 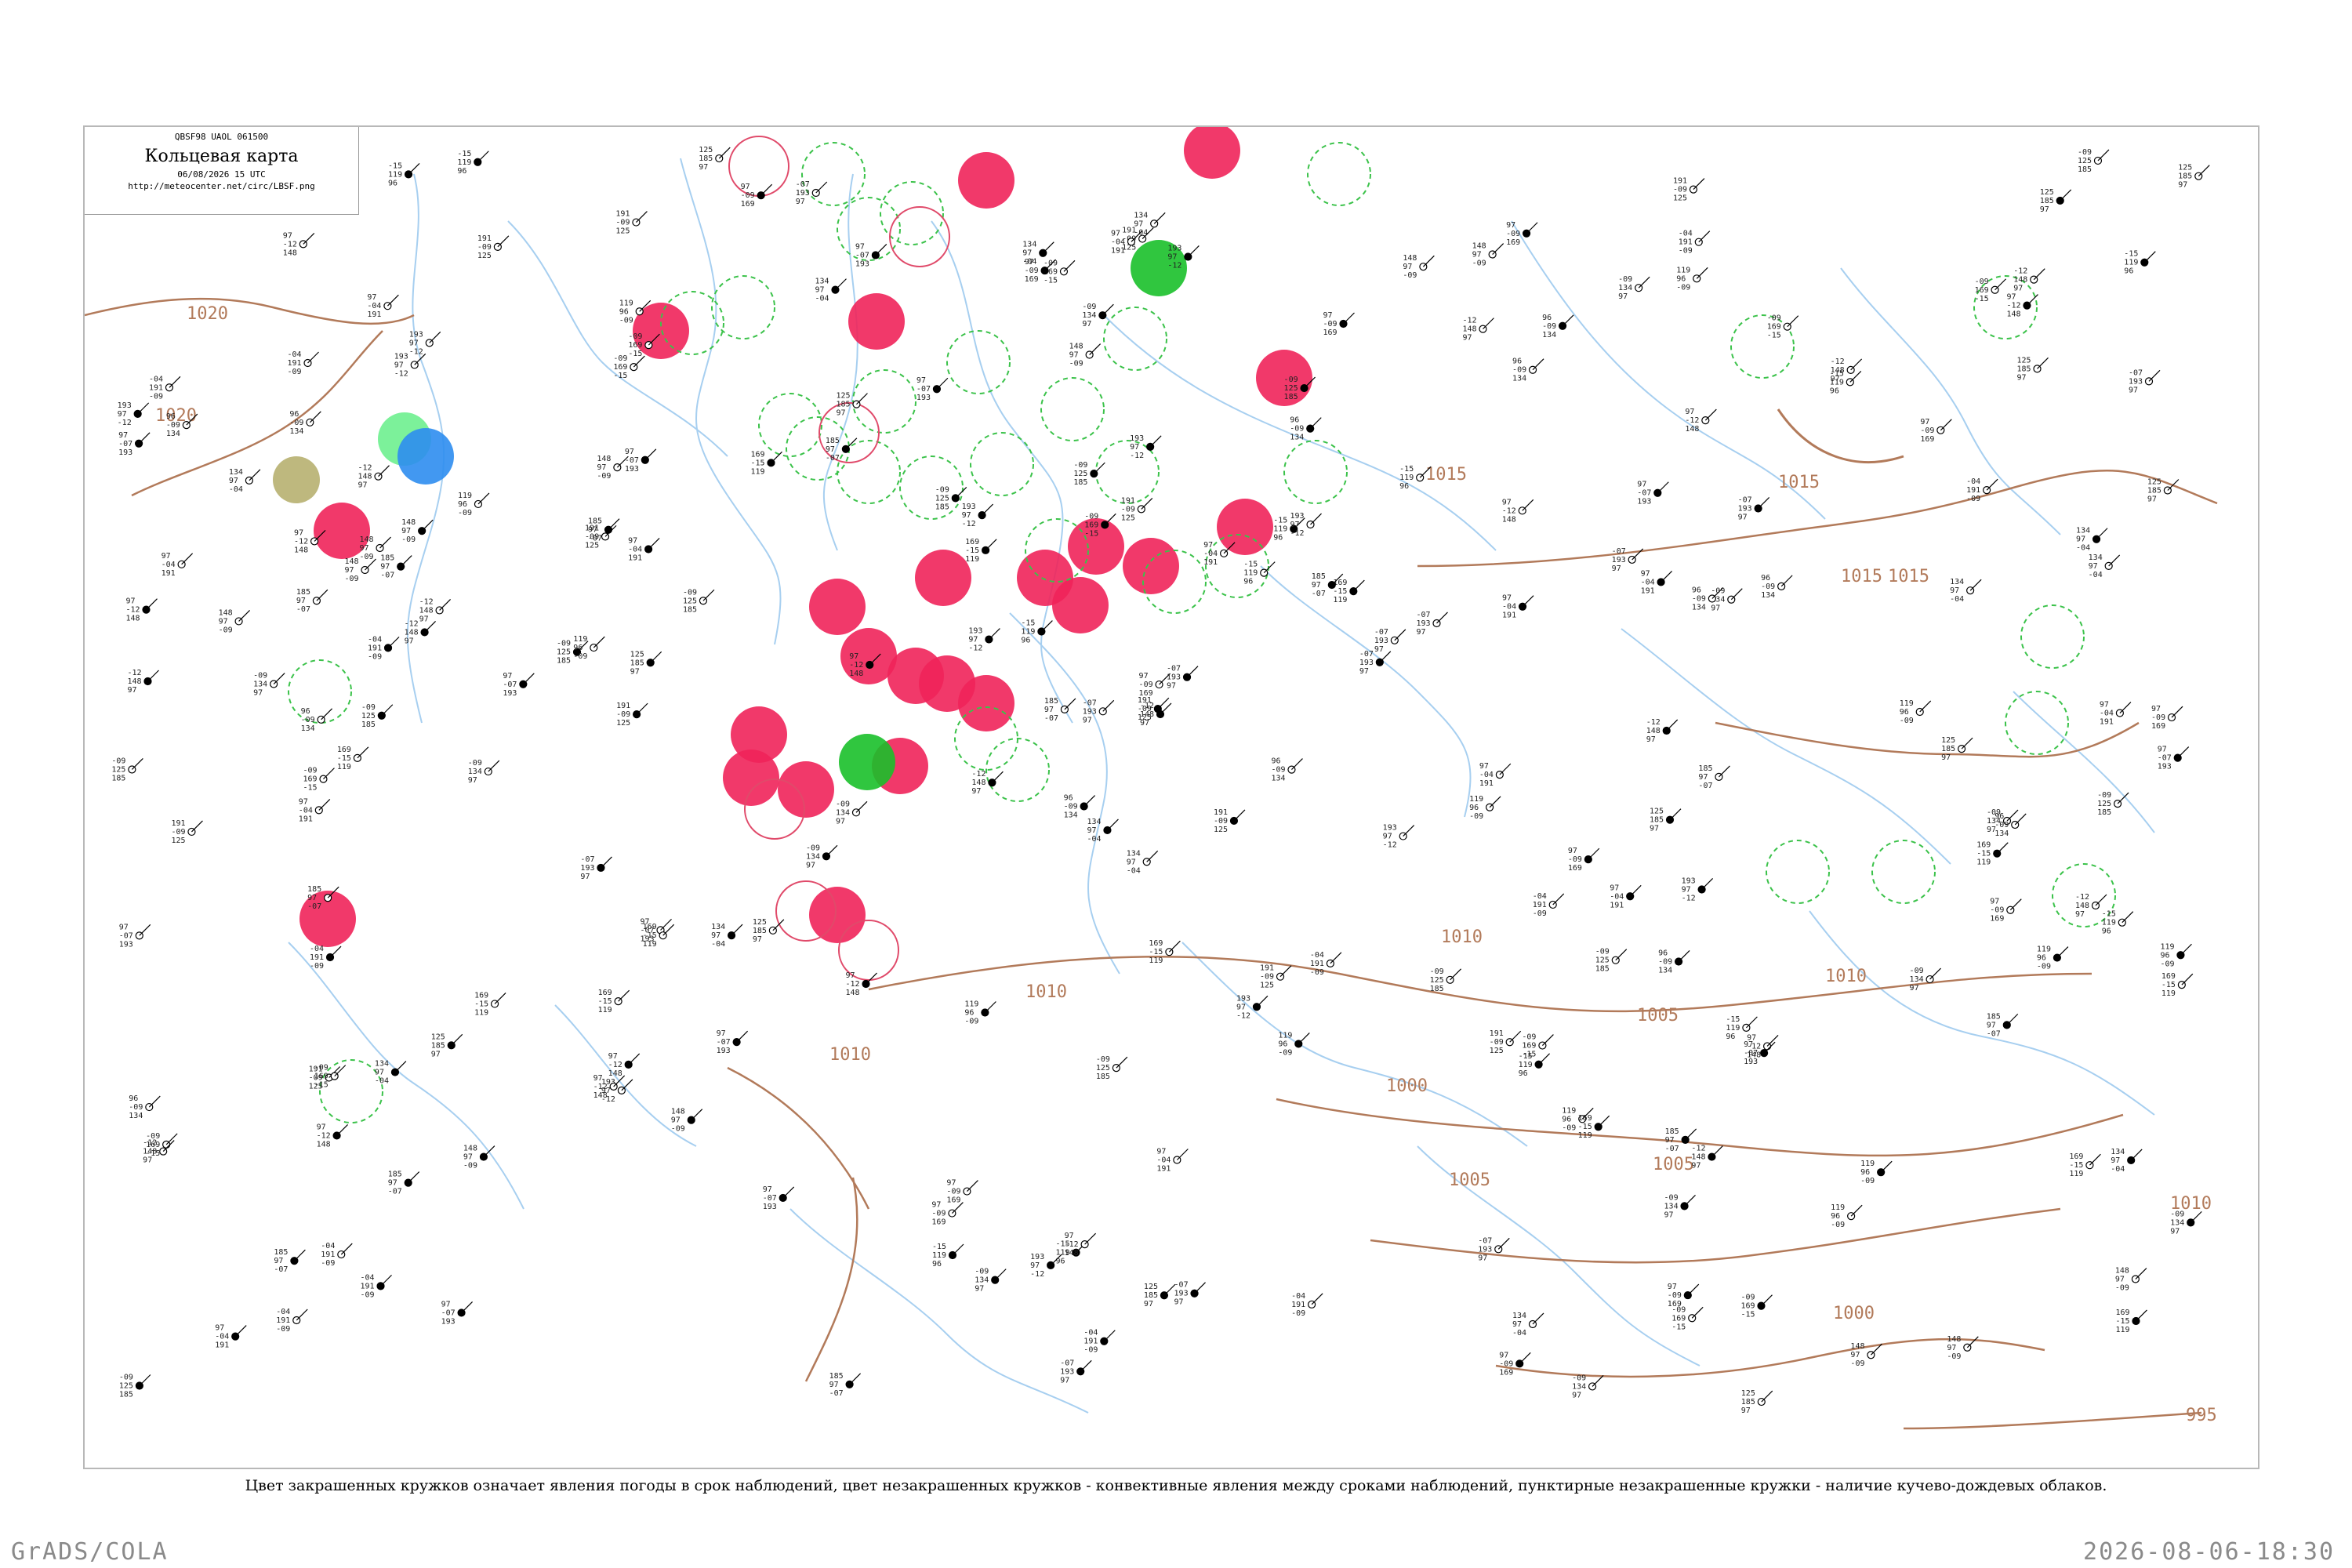 I want to click on station-plot: -04191-09, so click(x=1982, y=490).